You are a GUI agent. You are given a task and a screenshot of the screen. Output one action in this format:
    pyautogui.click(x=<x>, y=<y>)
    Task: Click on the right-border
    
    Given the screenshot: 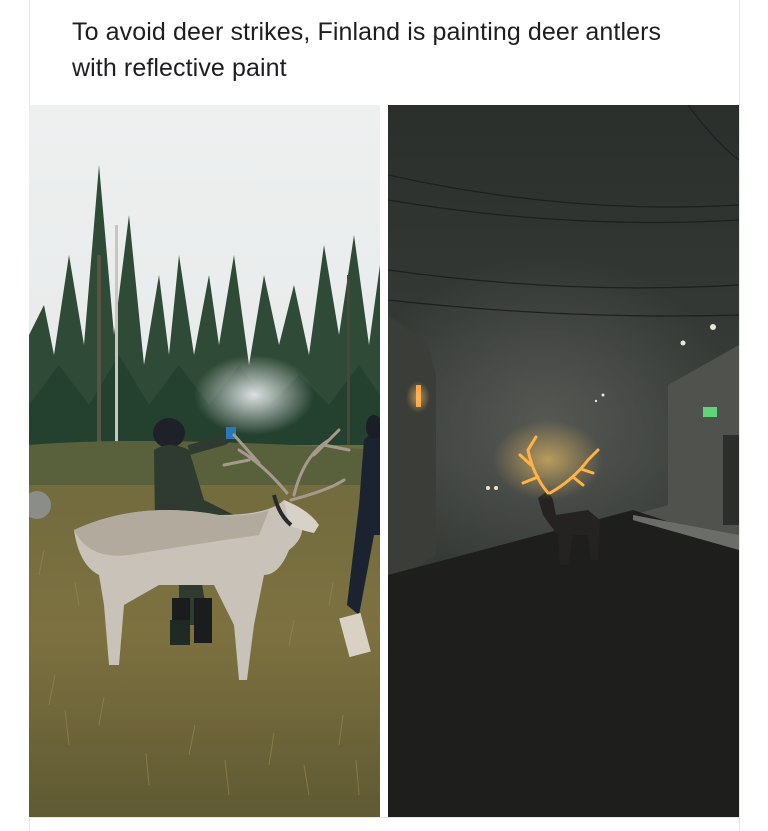 What is the action you would take?
    pyautogui.click(x=739, y=415)
    